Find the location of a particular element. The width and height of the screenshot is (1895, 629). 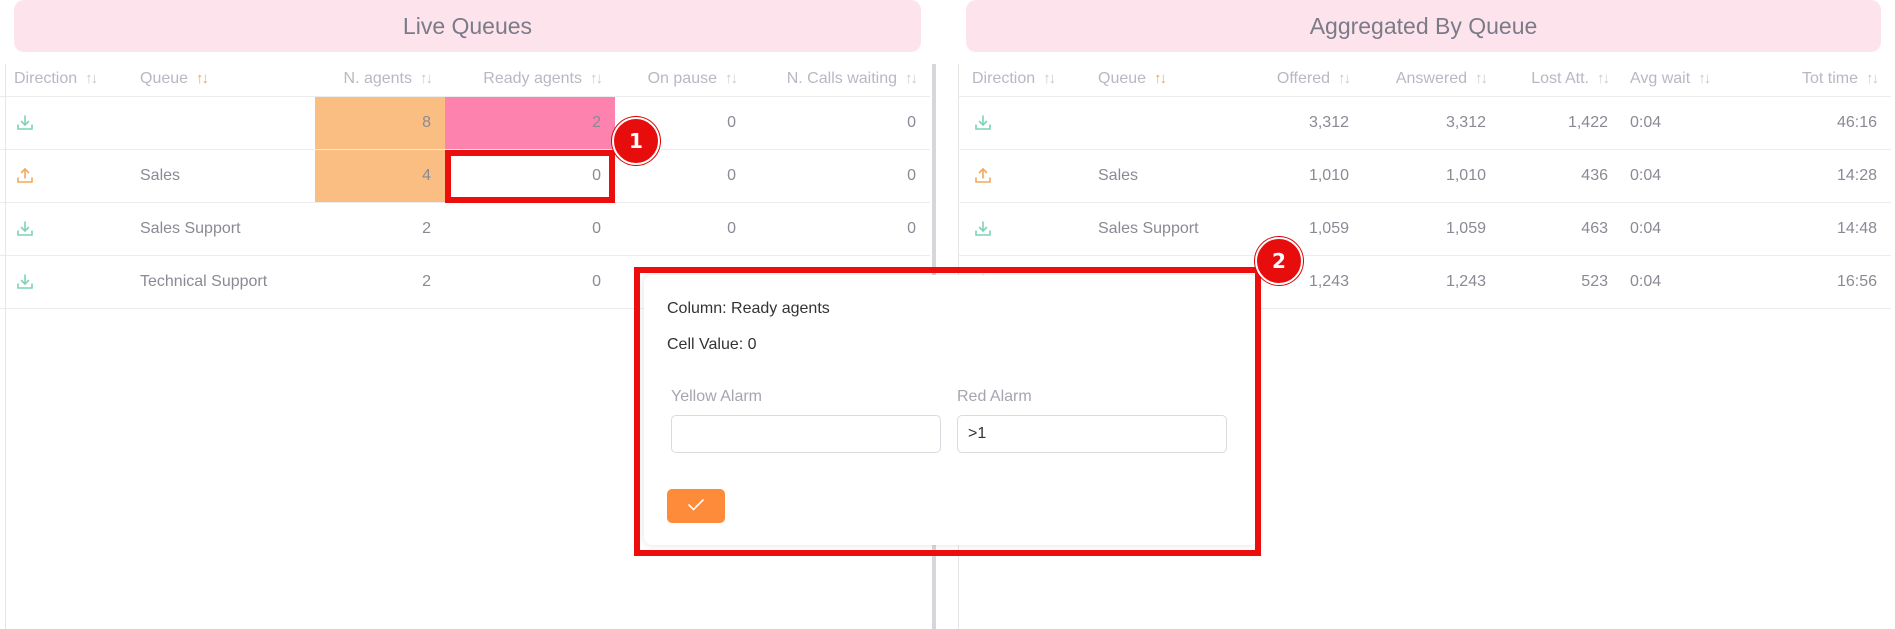

panel-border is located at coordinates (5, 346).